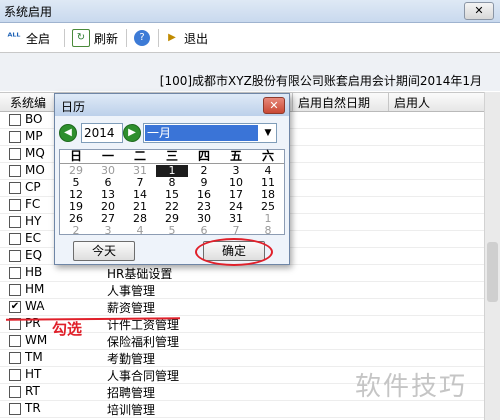  What do you see at coordinates (171, 156) in the screenshot?
I see `weekday-header: 三` at bounding box center [171, 156].